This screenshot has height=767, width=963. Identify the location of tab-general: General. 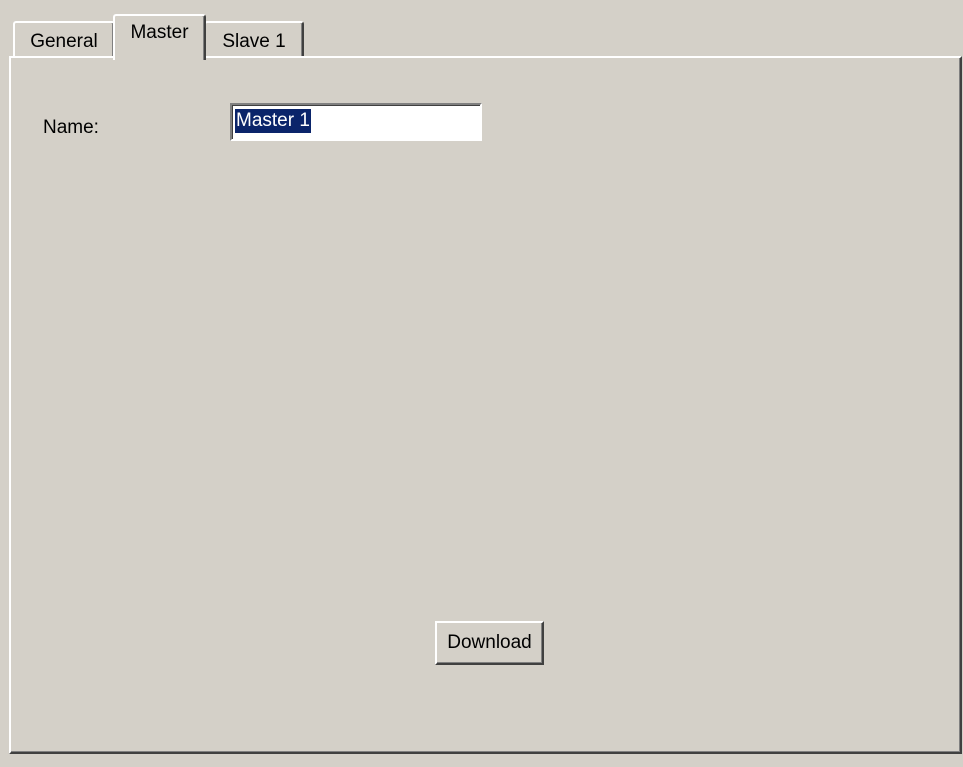
(64, 39).